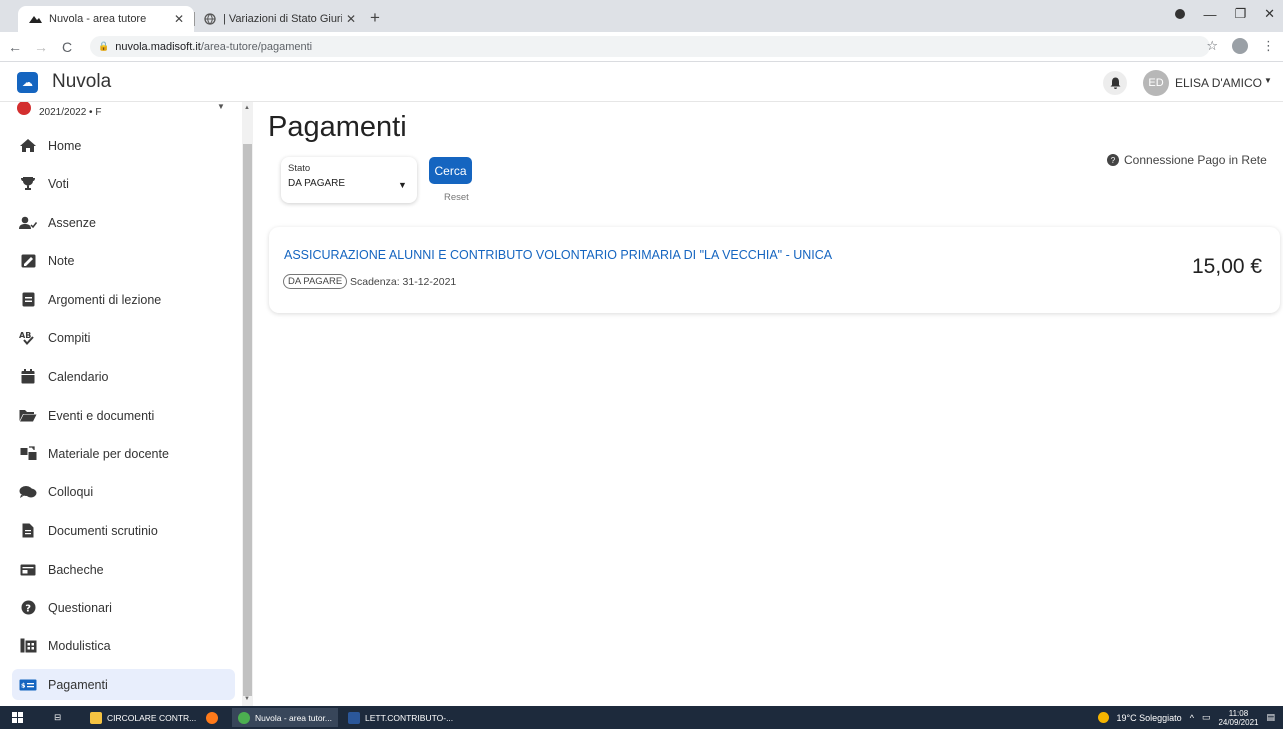 The width and height of the screenshot is (1283, 729). What do you see at coordinates (337, 127) in the screenshot?
I see `page-title: Pagamenti` at bounding box center [337, 127].